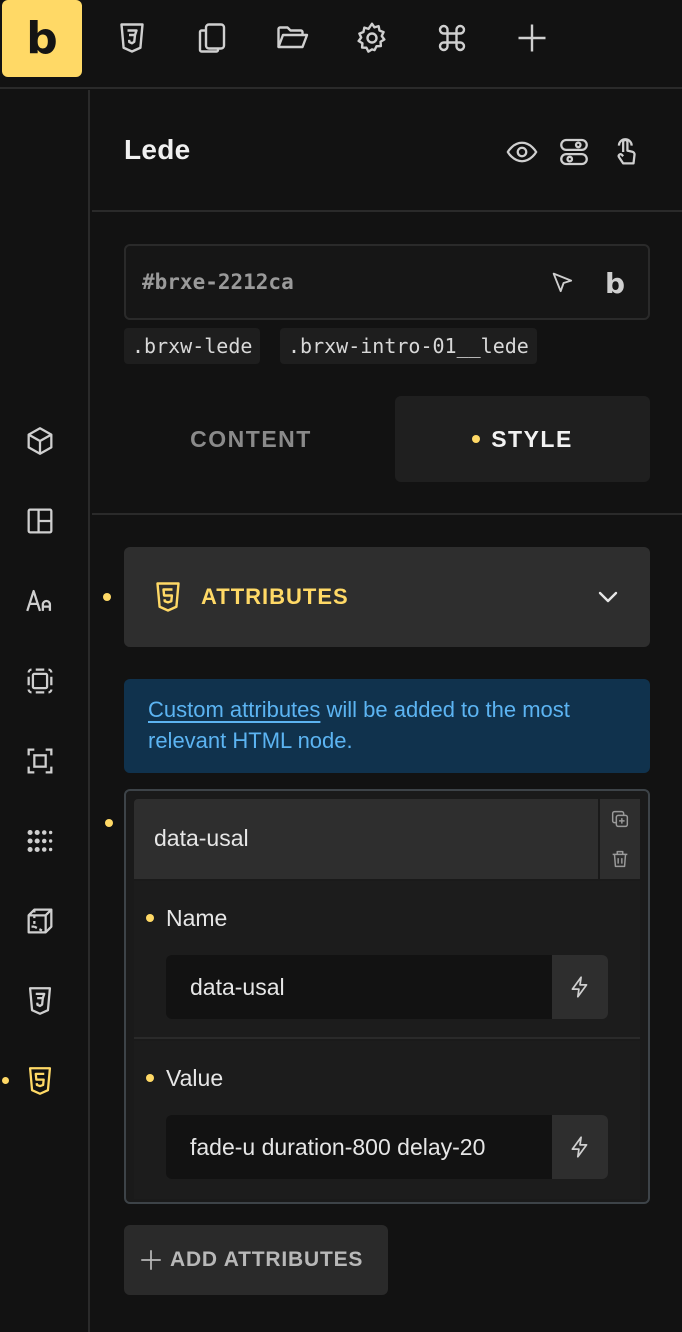 The height and width of the screenshot is (1332, 682). What do you see at coordinates (45, 711) in the screenshot?
I see `left-sidebar` at bounding box center [45, 711].